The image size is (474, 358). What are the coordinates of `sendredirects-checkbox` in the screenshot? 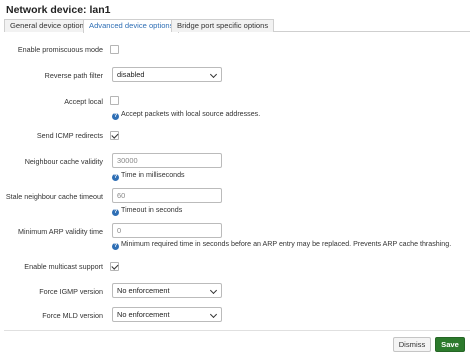 It's located at (114, 135).